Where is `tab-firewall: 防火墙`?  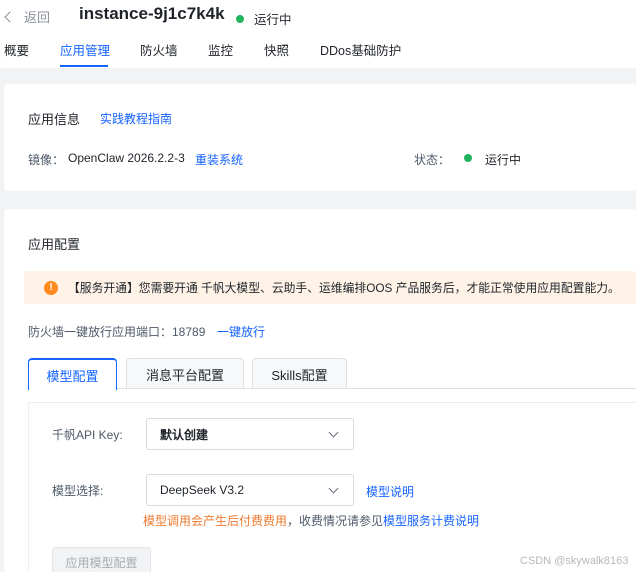
tab-firewall: 防火墙 is located at coordinates (159, 49).